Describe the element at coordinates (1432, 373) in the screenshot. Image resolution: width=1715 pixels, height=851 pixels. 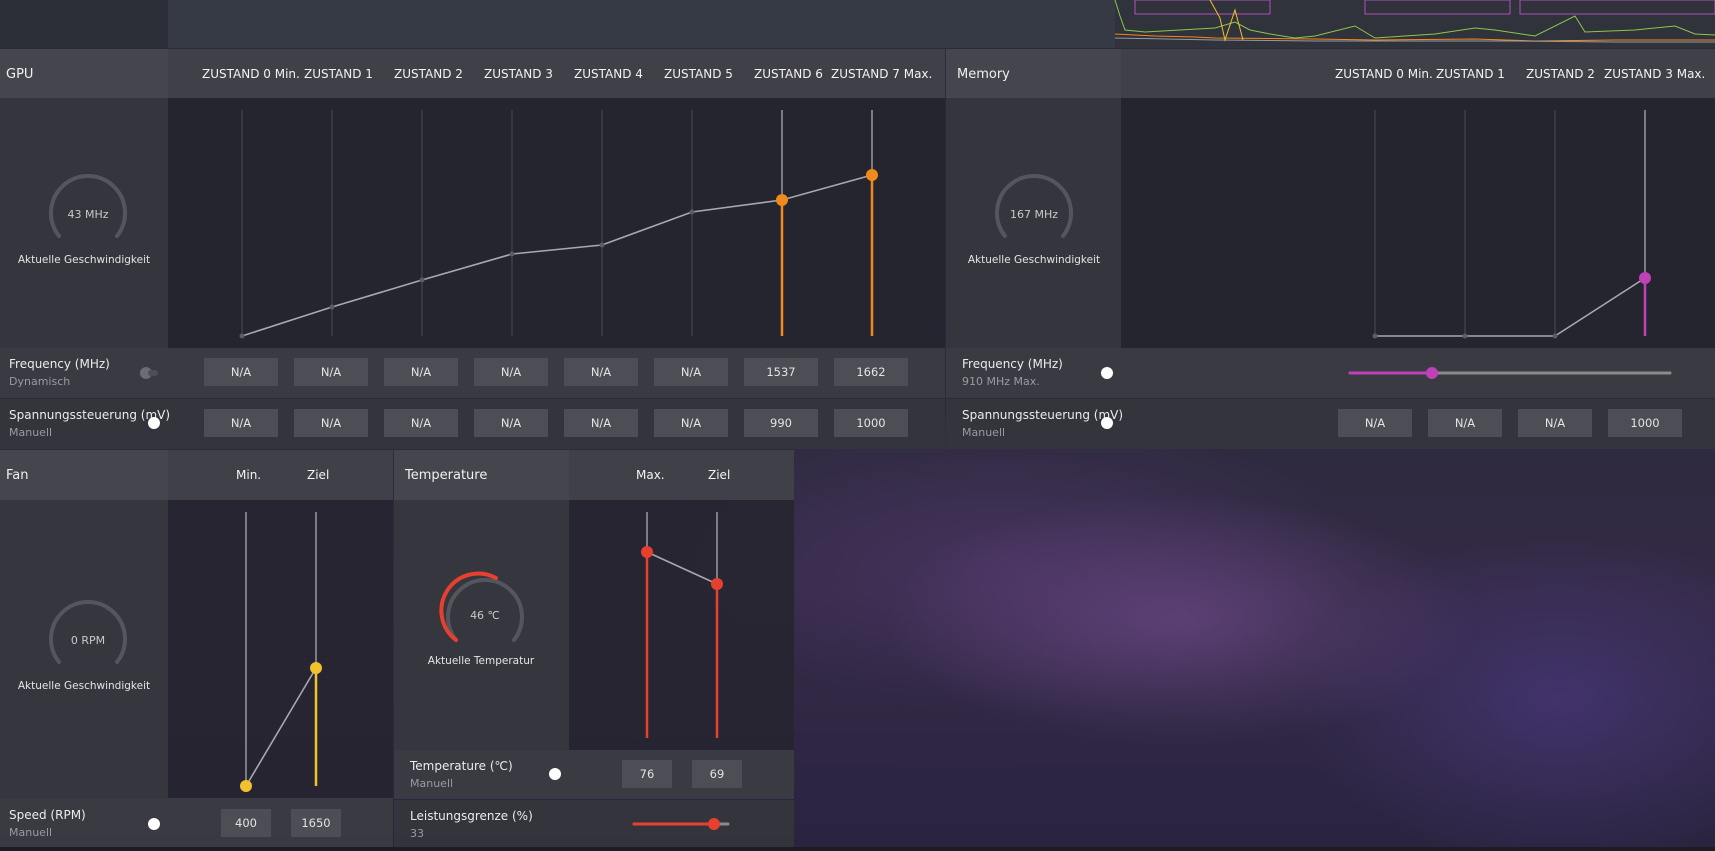
I see `memory-frequency-slider-thumb` at that location.